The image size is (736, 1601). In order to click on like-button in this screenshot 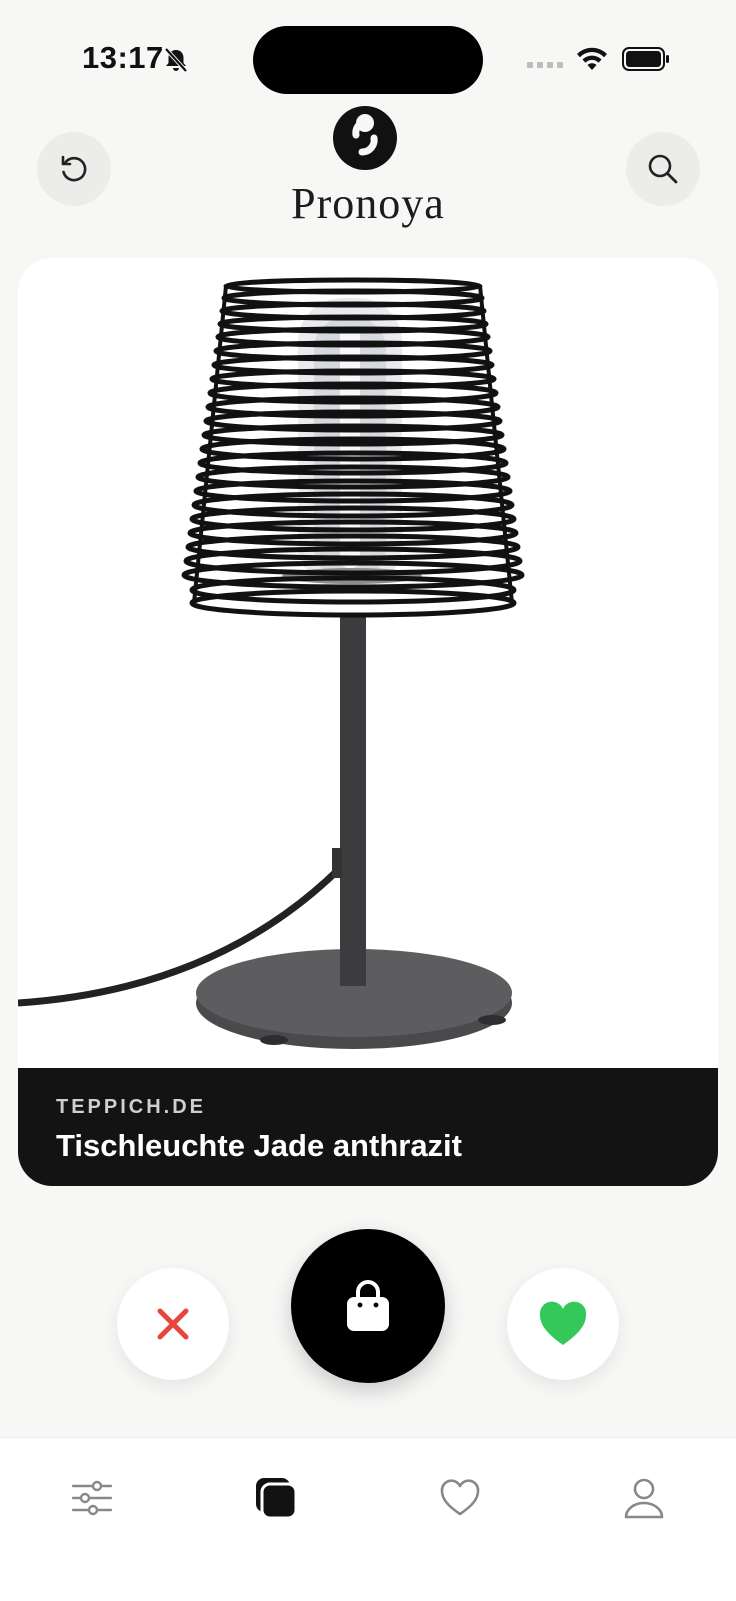, I will do `click(563, 1324)`.